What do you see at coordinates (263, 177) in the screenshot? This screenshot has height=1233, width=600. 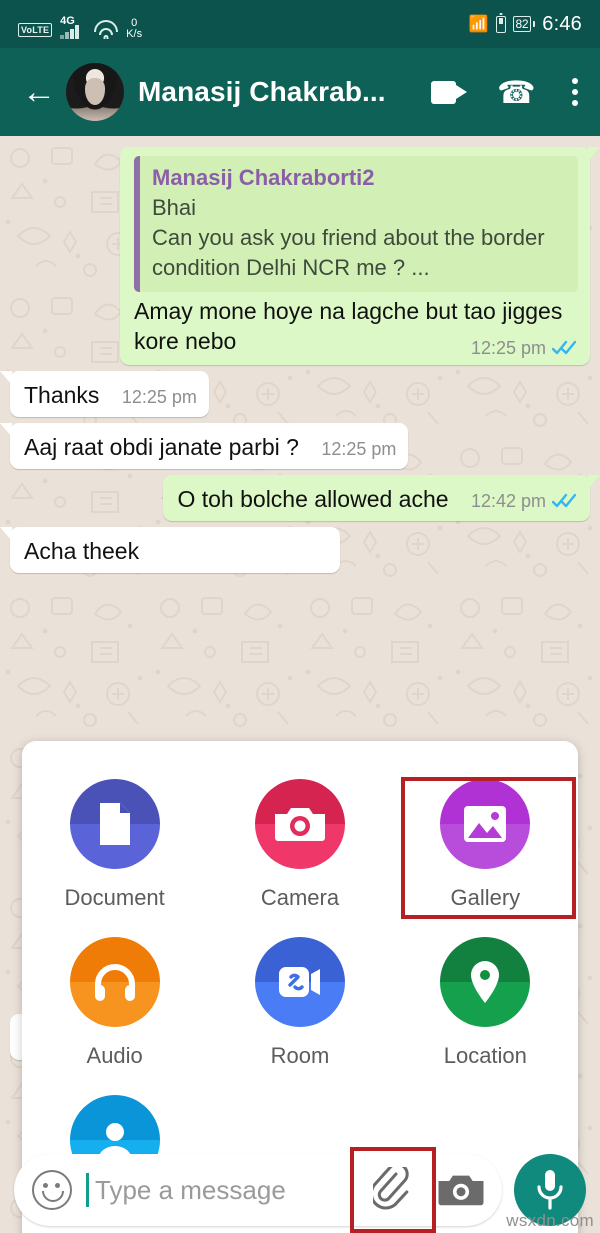 I see `quoted-author: Manasij Chakraborti2` at bounding box center [263, 177].